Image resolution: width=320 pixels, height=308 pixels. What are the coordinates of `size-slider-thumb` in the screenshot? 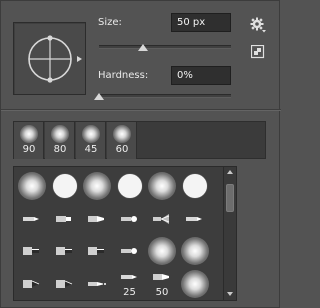 It's located at (142, 47).